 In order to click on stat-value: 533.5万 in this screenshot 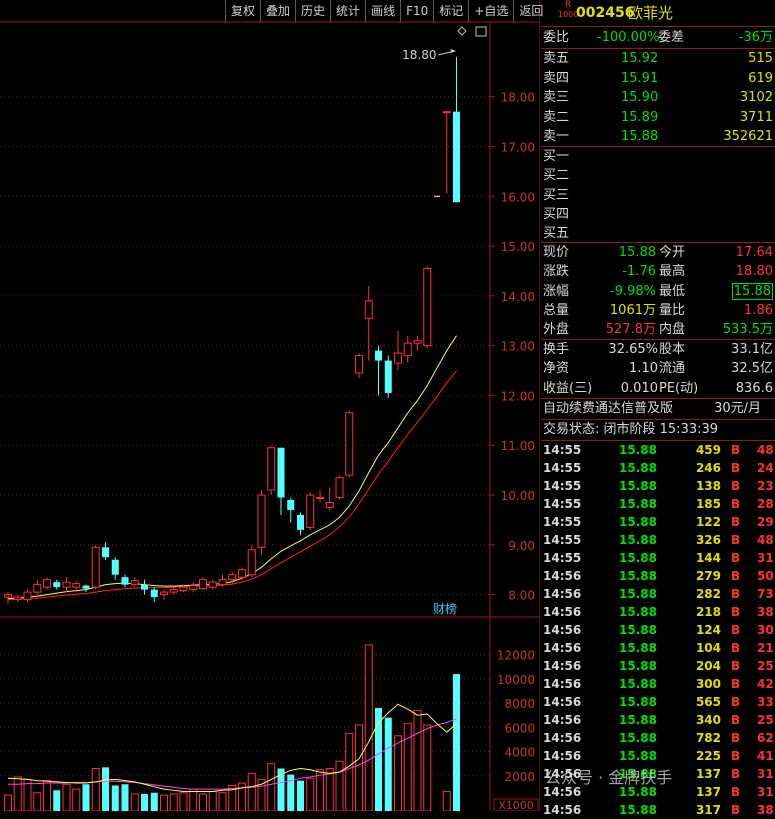, I will do `click(747, 330)`.